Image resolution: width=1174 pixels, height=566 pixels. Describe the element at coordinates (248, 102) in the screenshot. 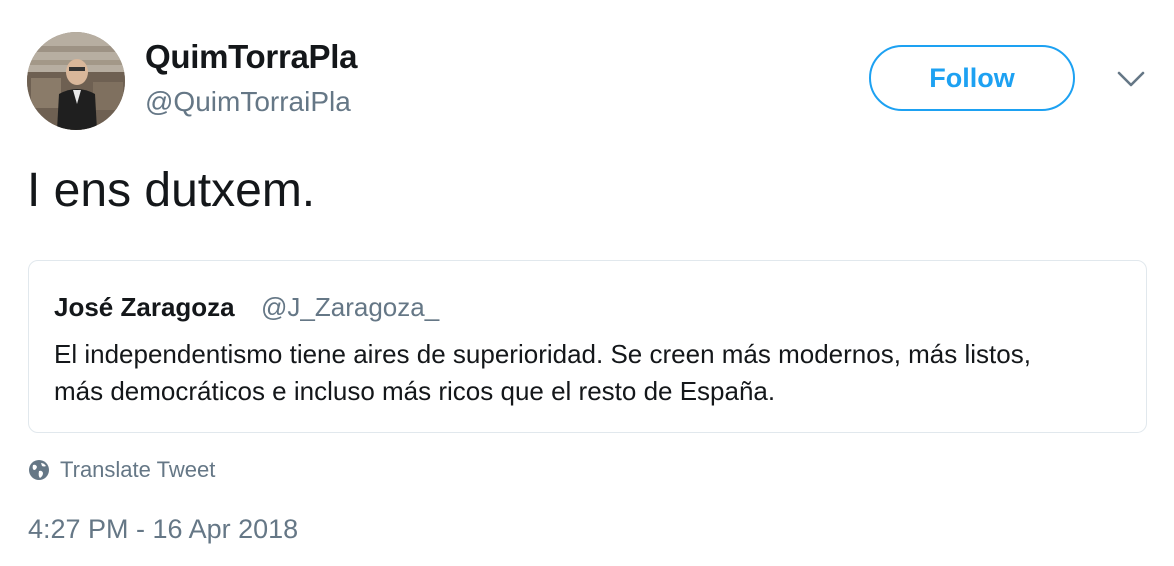

I see `author-handle: @QuimTorraiPla` at that location.